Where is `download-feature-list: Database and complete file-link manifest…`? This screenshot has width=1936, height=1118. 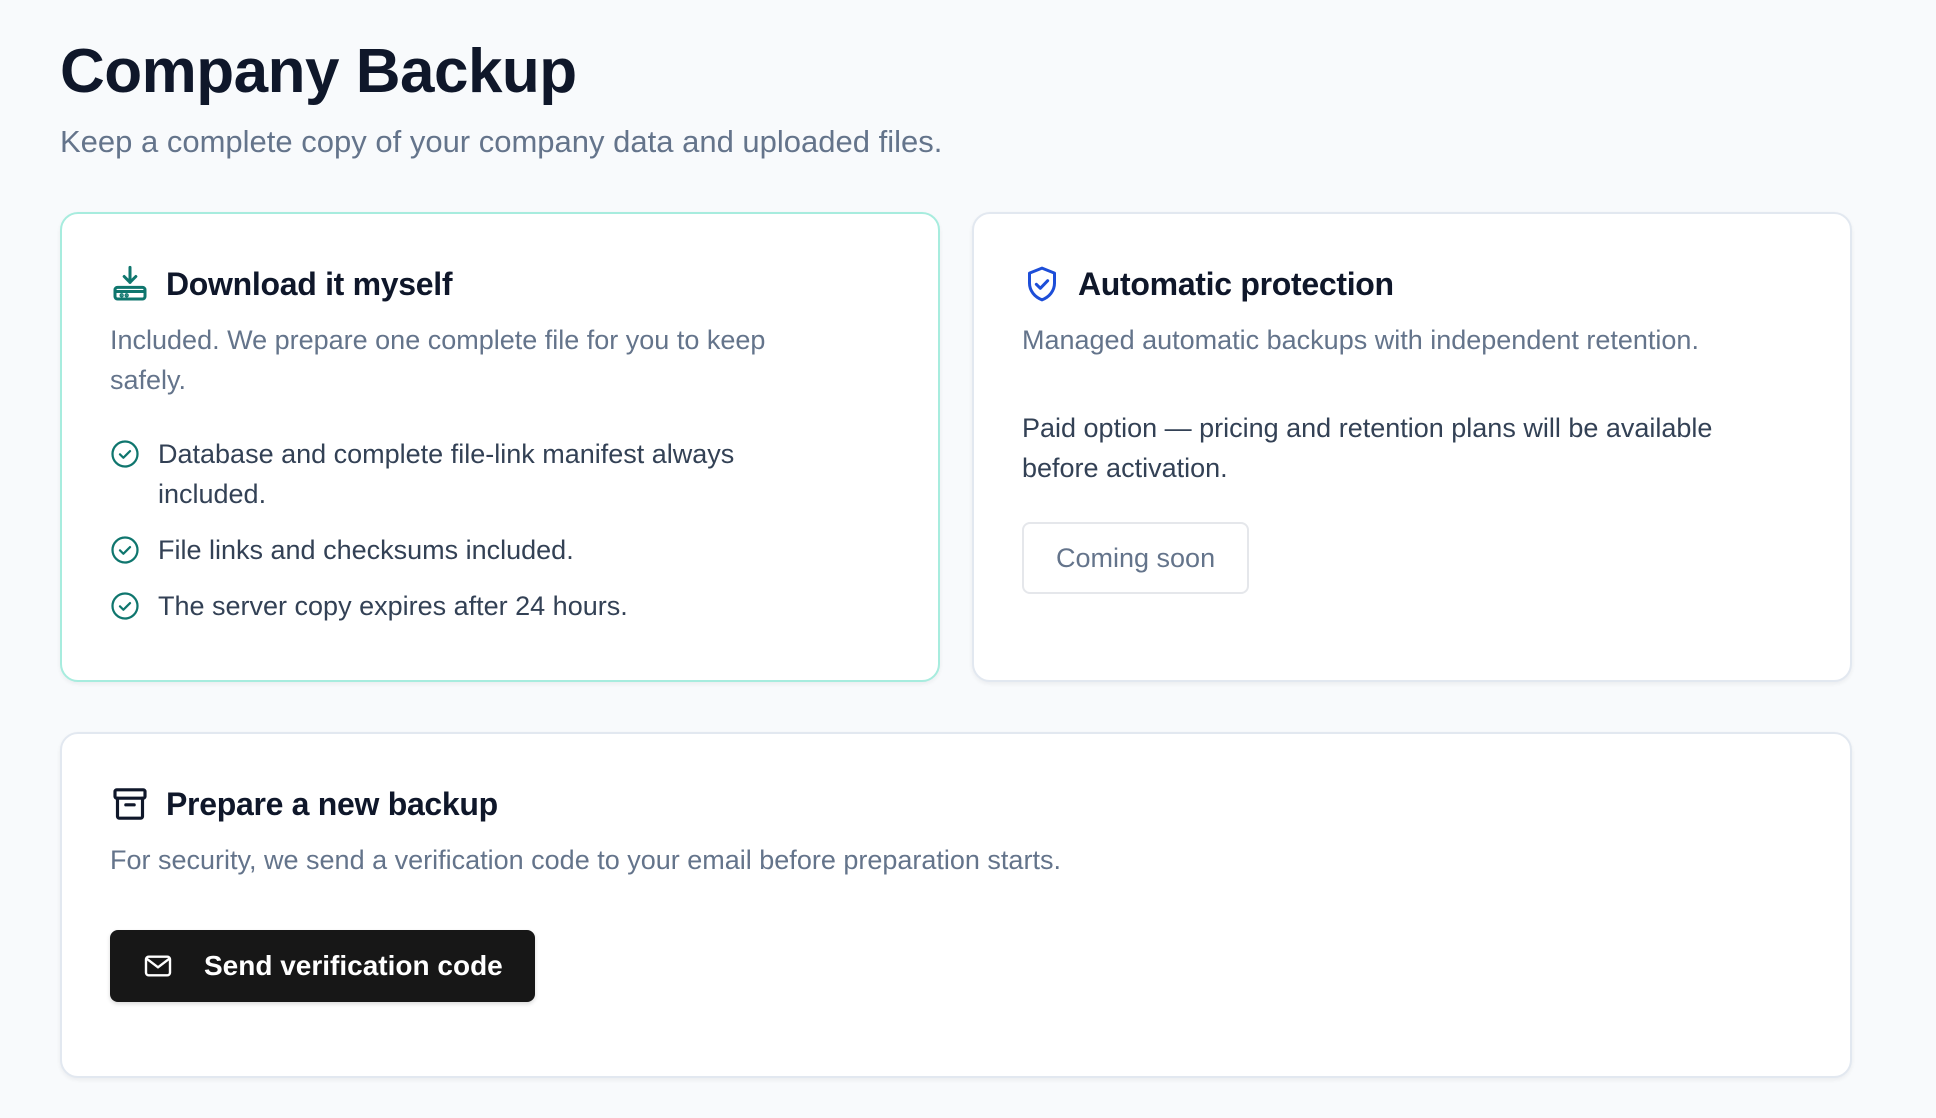 download-feature-list: Database and complete file-link manifest… is located at coordinates (500, 530).